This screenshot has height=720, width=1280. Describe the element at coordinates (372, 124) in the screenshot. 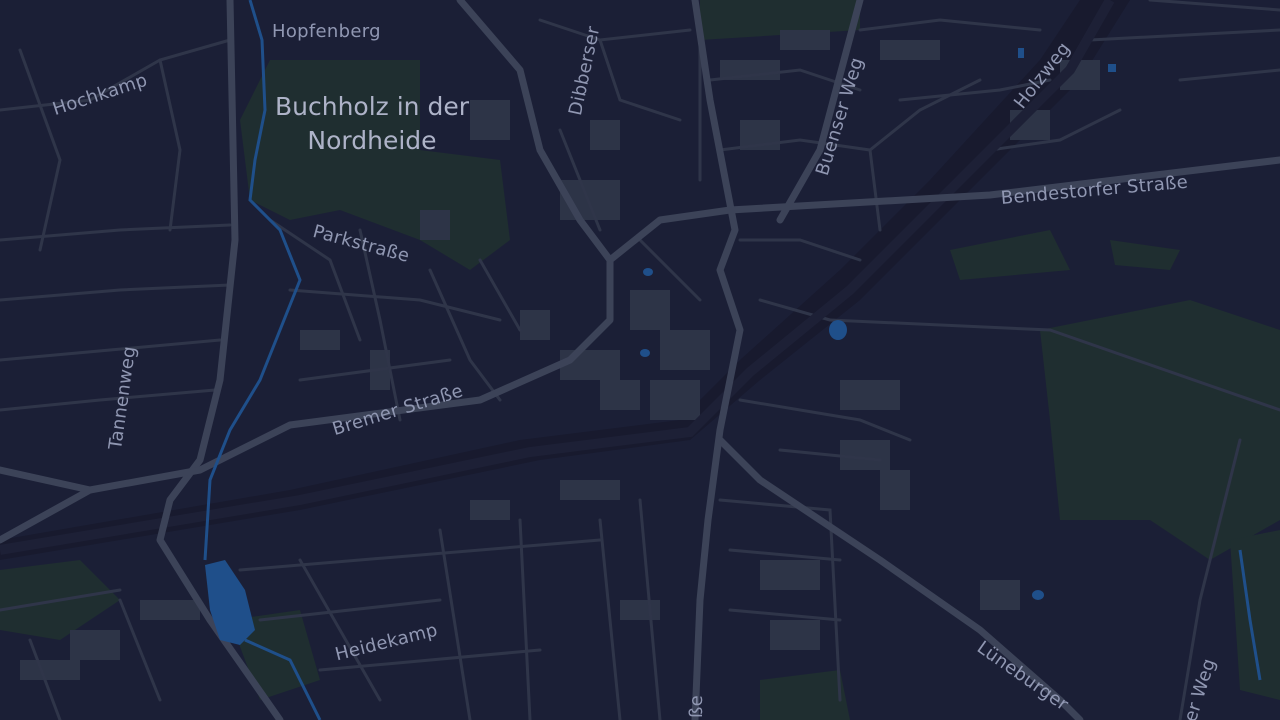

I see `city-label: Buchholz in der Nordheide` at that location.